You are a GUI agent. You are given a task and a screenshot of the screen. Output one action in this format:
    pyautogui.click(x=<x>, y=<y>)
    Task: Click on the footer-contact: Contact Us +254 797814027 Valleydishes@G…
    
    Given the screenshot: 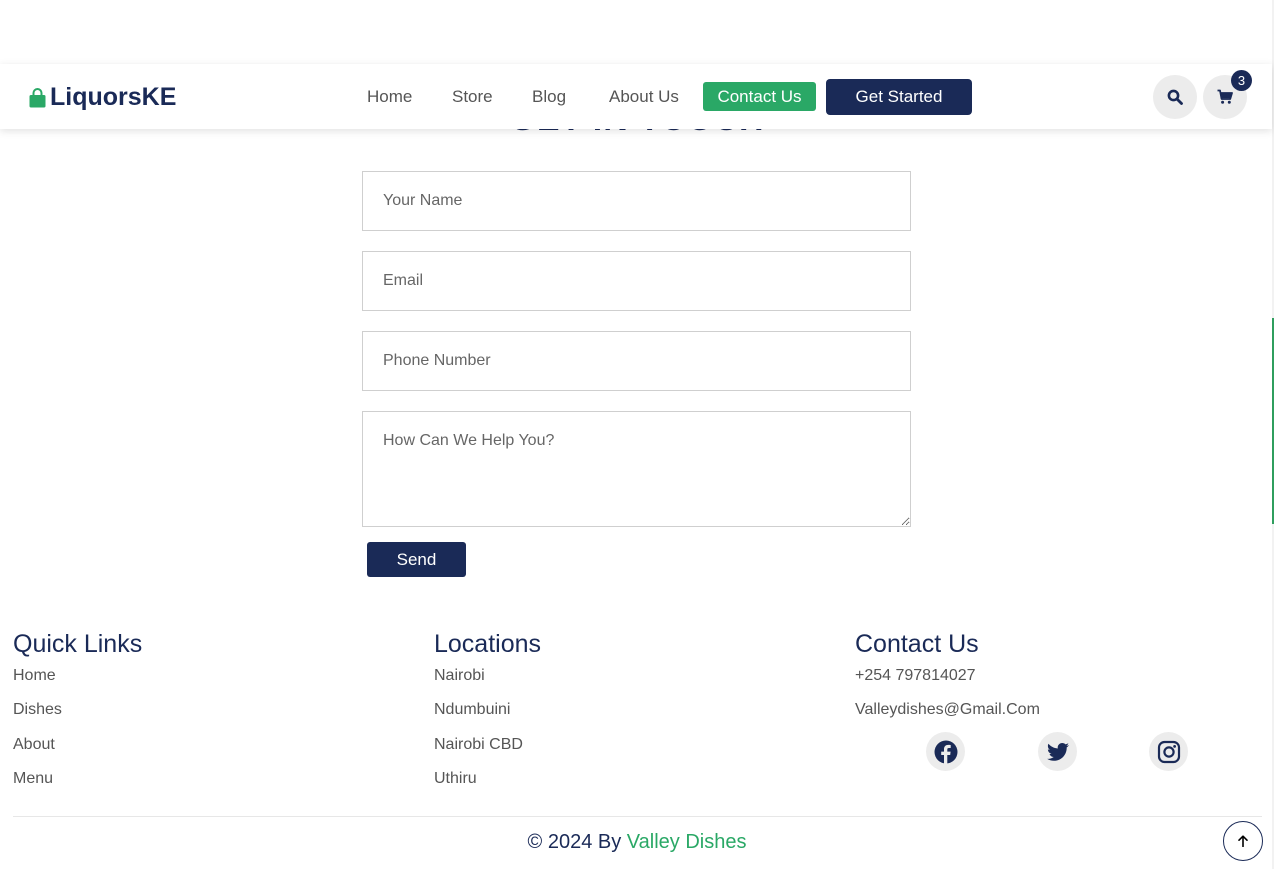 What is the action you would take?
    pyautogui.click(x=1055, y=683)
    